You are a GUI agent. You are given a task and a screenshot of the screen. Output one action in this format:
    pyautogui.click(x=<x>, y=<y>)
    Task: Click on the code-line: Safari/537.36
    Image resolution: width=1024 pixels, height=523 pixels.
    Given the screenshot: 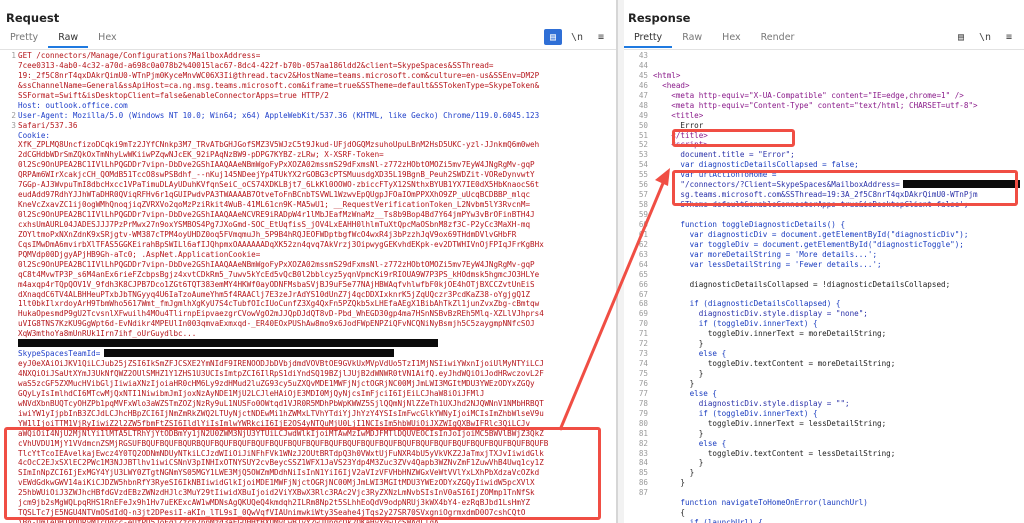 What is the action you would take?
    pyautogui.click(x=48, y=125)
    